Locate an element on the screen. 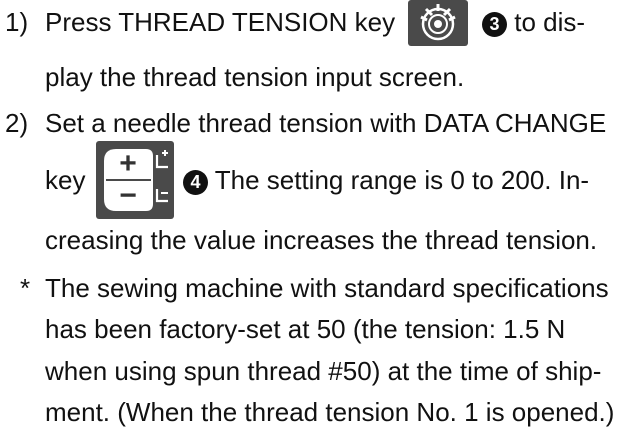 Image resolution: width=630 pixels, height=436 pixels. data-change-icon: + − is located at coordinates (136, 179).